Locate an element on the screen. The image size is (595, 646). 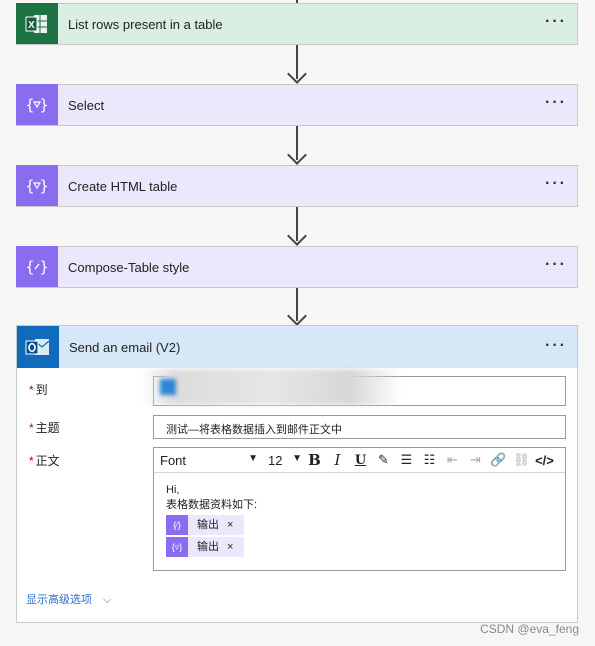
link-icon: 🔗 is located at coordinates (498, 460).